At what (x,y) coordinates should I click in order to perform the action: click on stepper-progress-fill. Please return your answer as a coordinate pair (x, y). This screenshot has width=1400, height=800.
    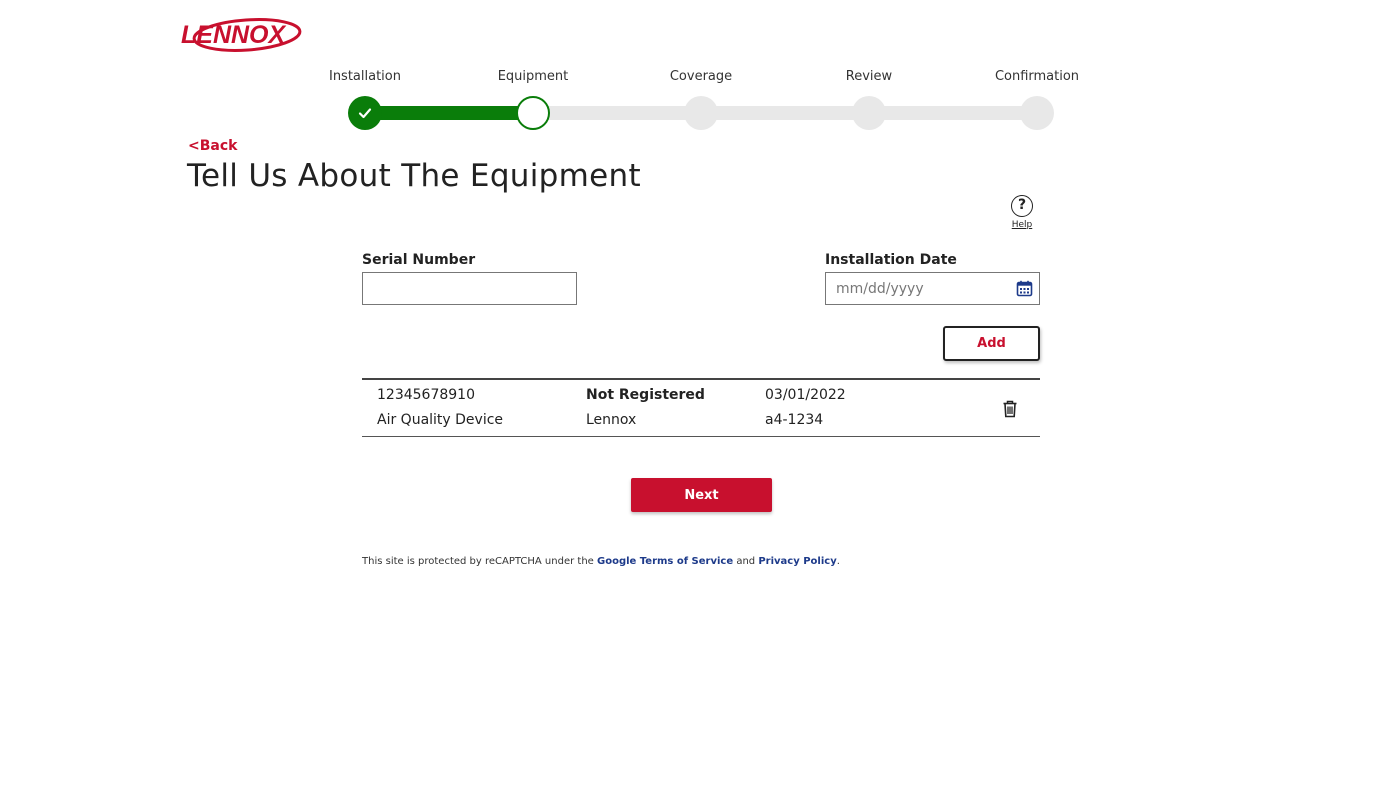
    Looking at the image, I should click on (449, 113).